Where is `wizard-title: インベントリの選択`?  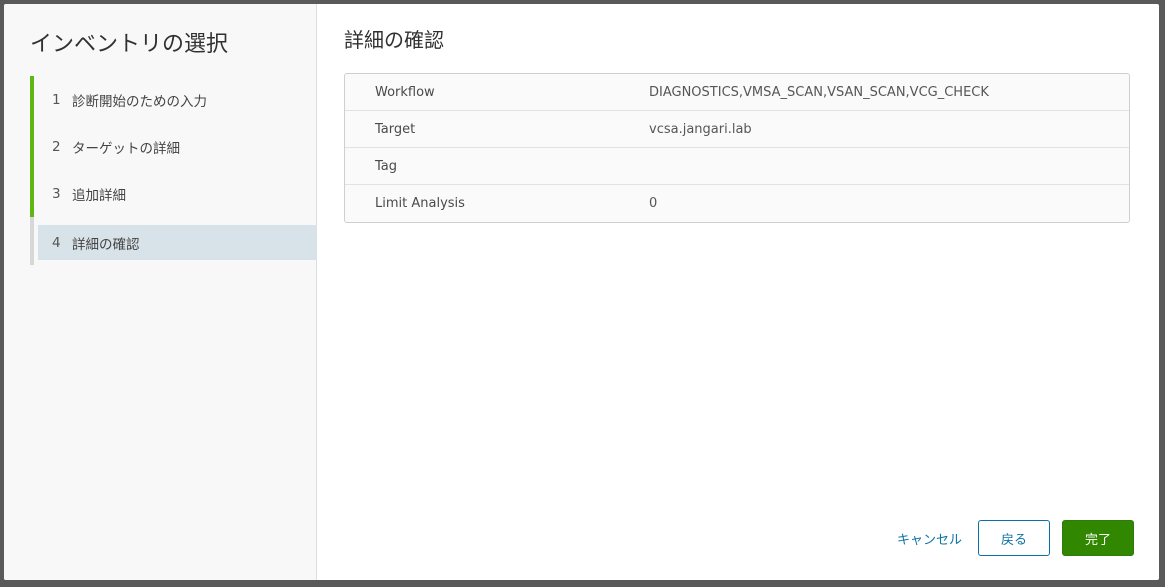 wizard-title: インベントリの選択 is located at coordinates (129, 44).